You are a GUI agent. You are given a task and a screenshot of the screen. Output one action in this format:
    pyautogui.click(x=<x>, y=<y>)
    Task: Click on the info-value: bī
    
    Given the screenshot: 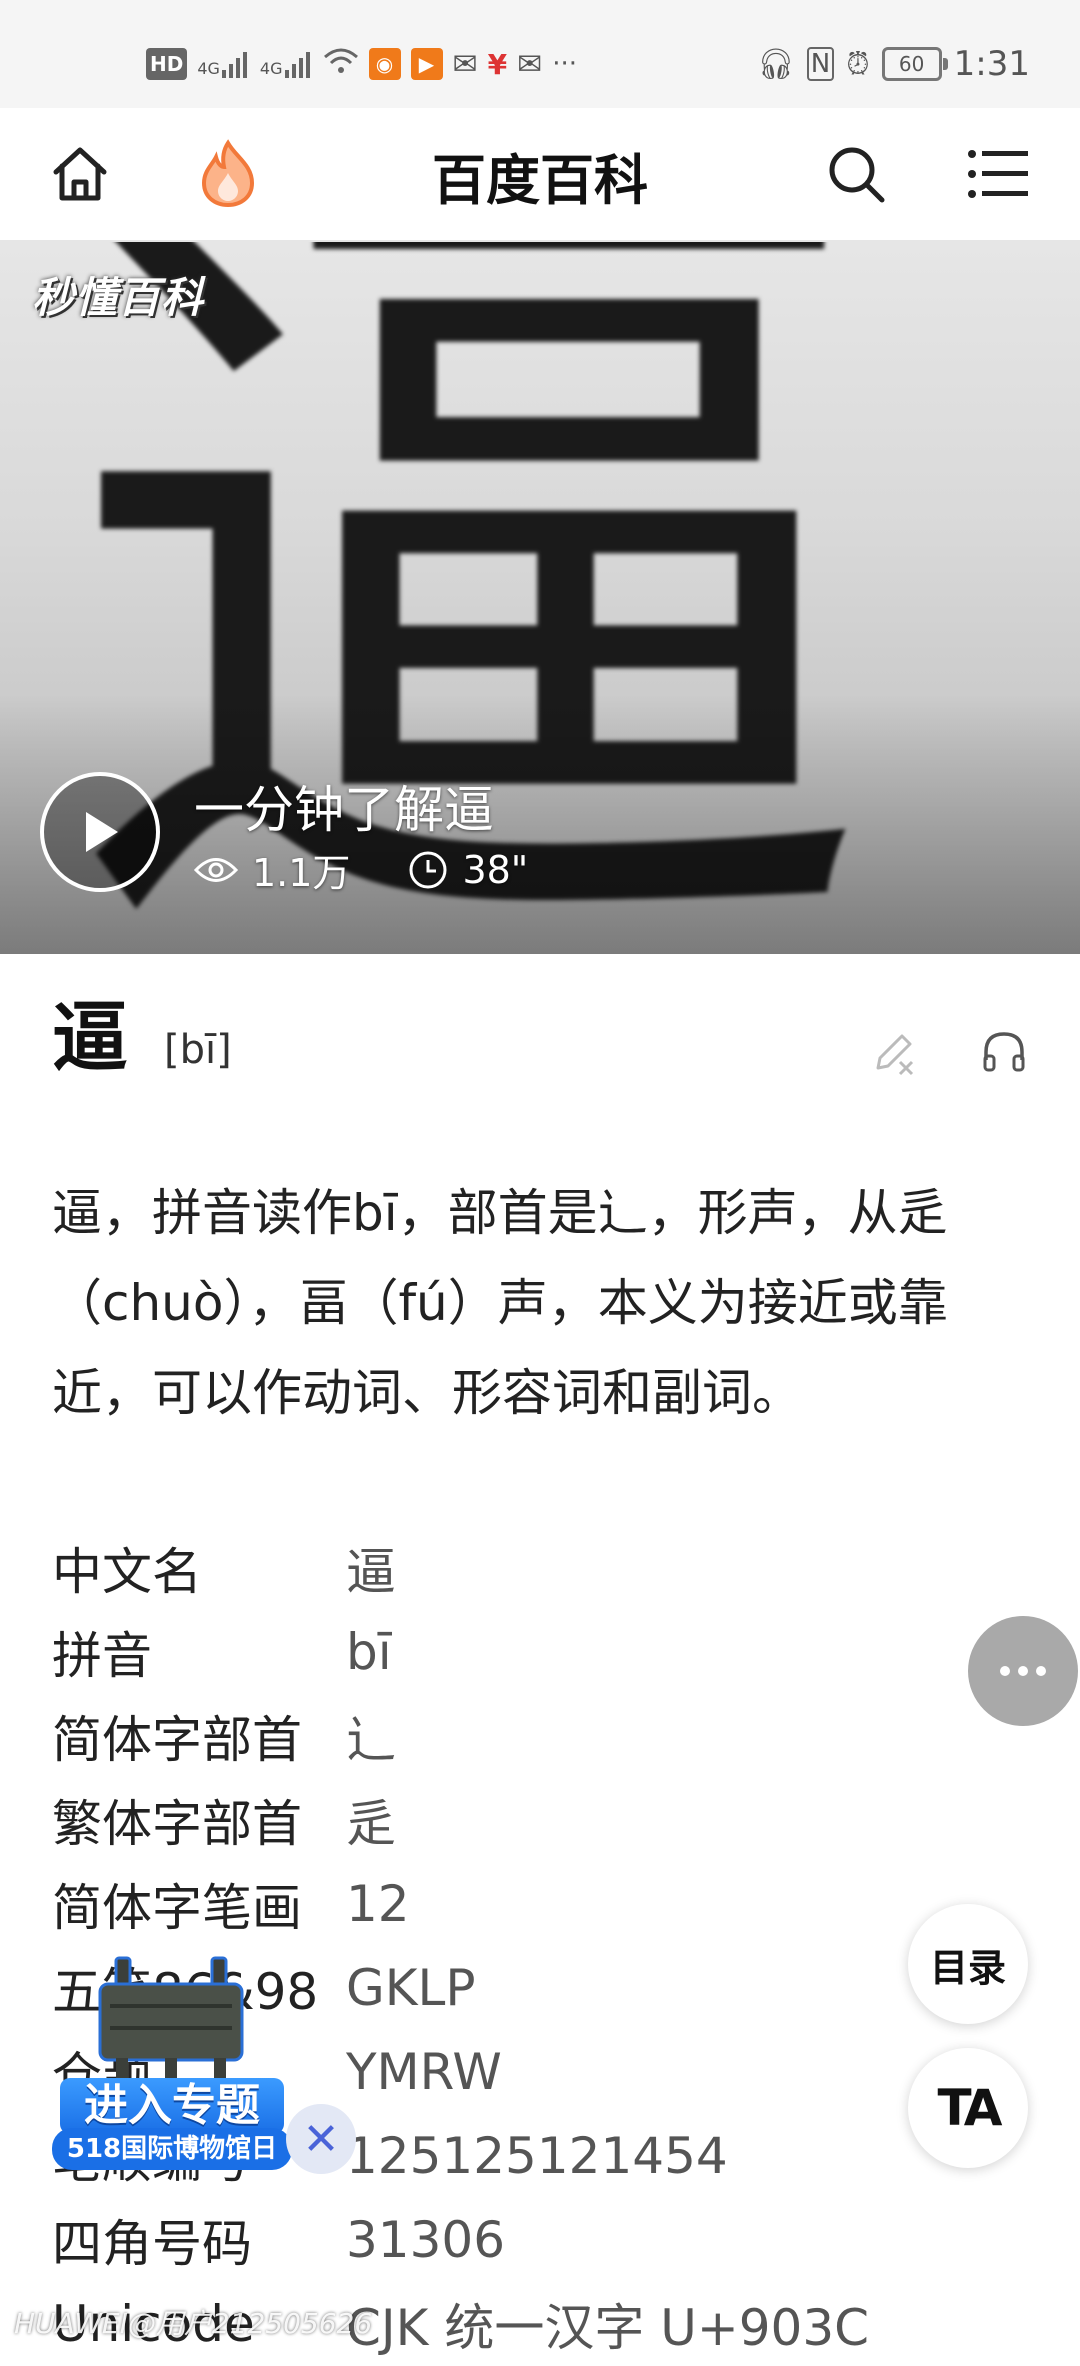 What is the action you would take?
    pyautogui.click(x=369, y=1652)
    